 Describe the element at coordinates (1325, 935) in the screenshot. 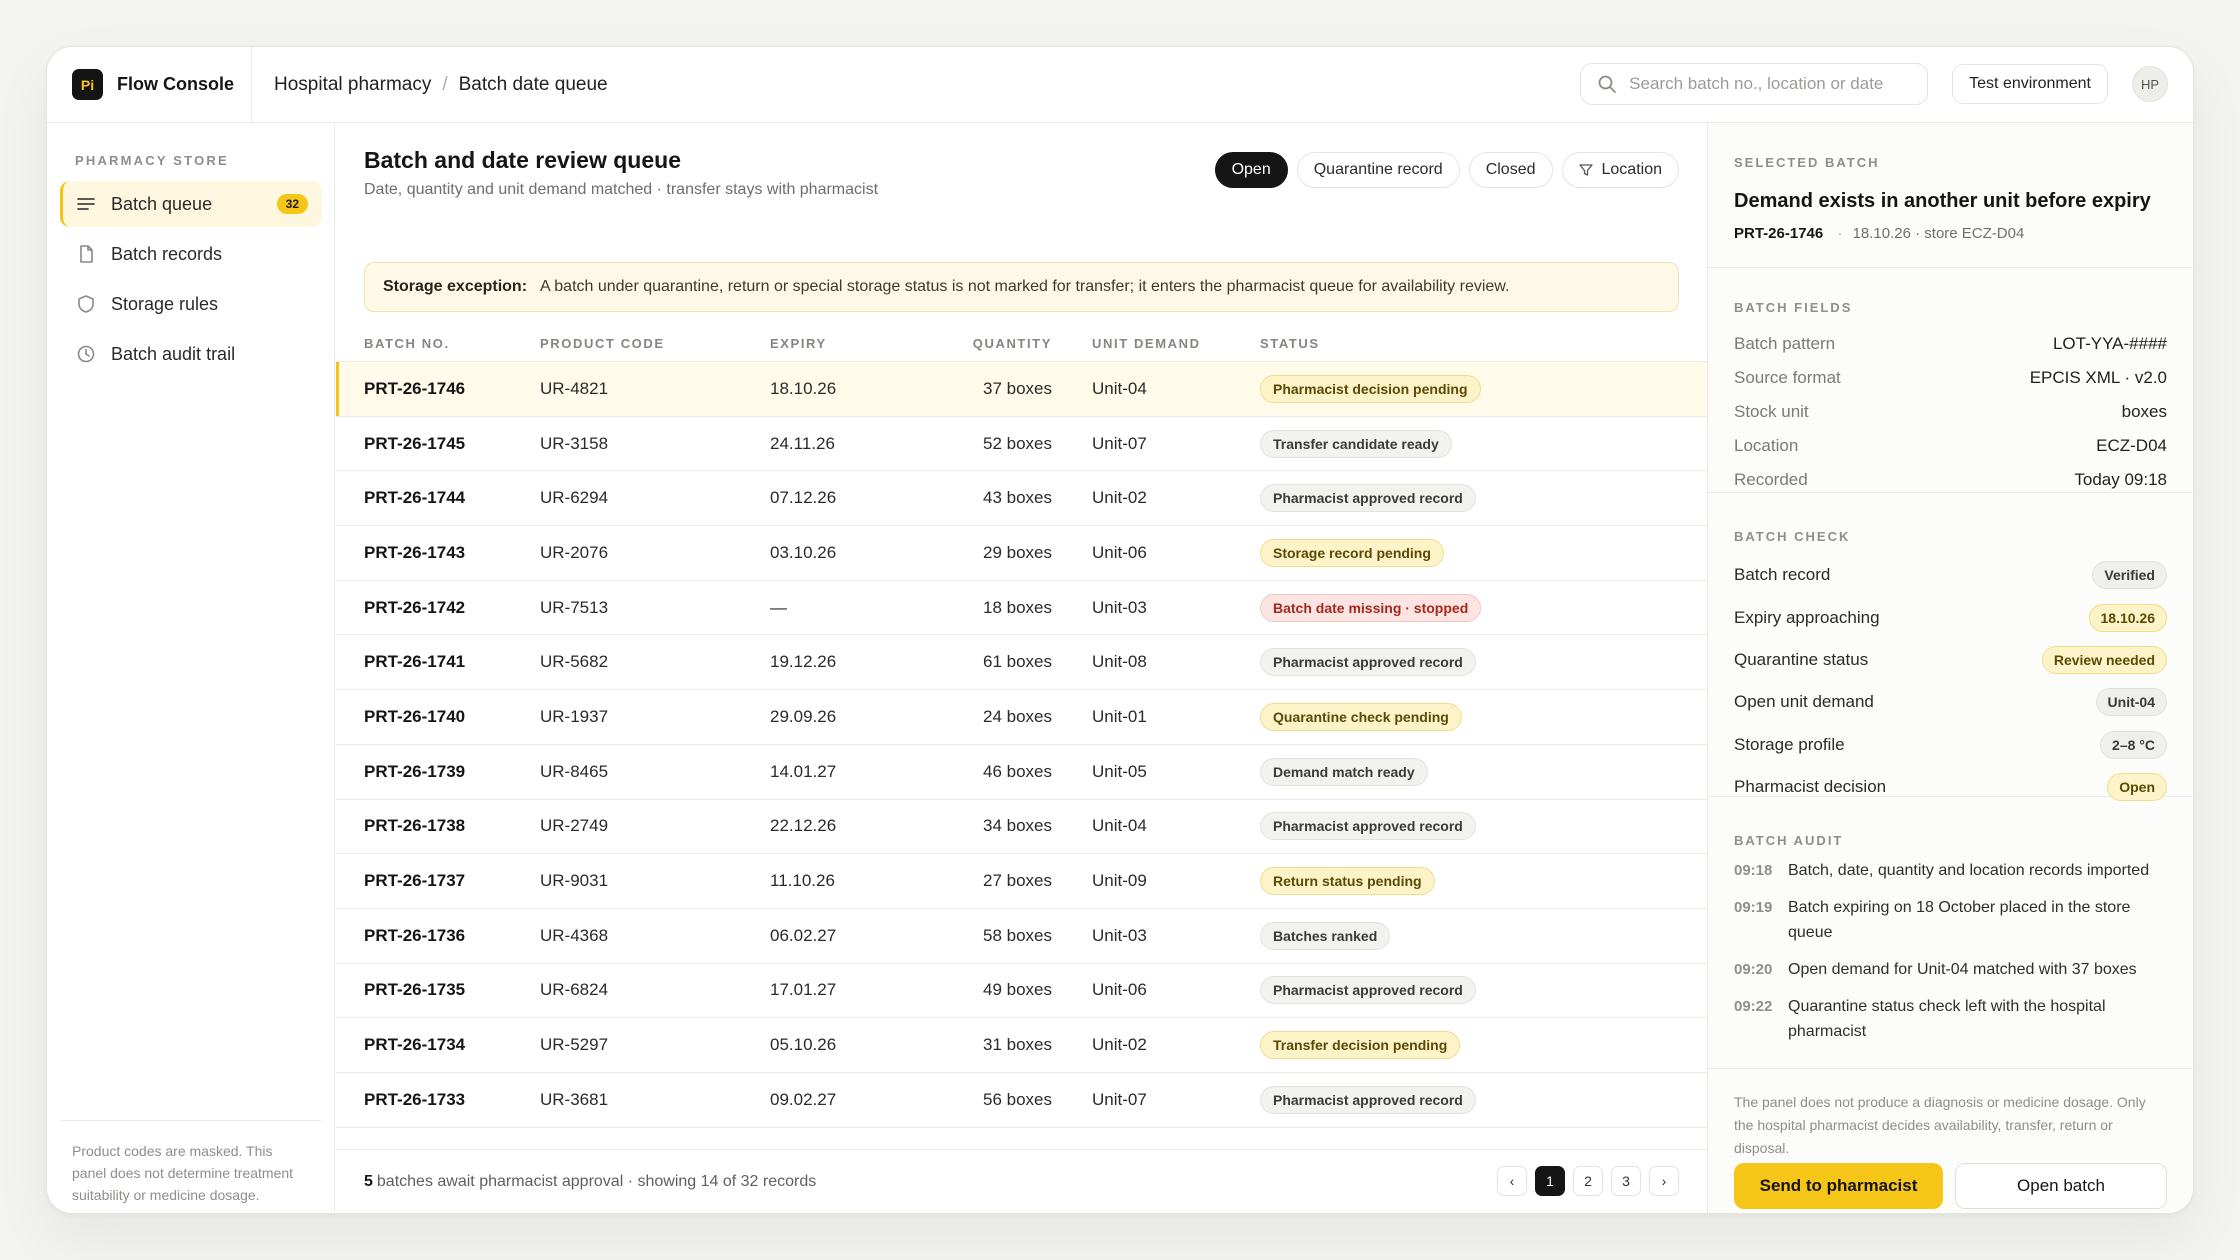

I see `status-badge: Batches ranked` at that location.